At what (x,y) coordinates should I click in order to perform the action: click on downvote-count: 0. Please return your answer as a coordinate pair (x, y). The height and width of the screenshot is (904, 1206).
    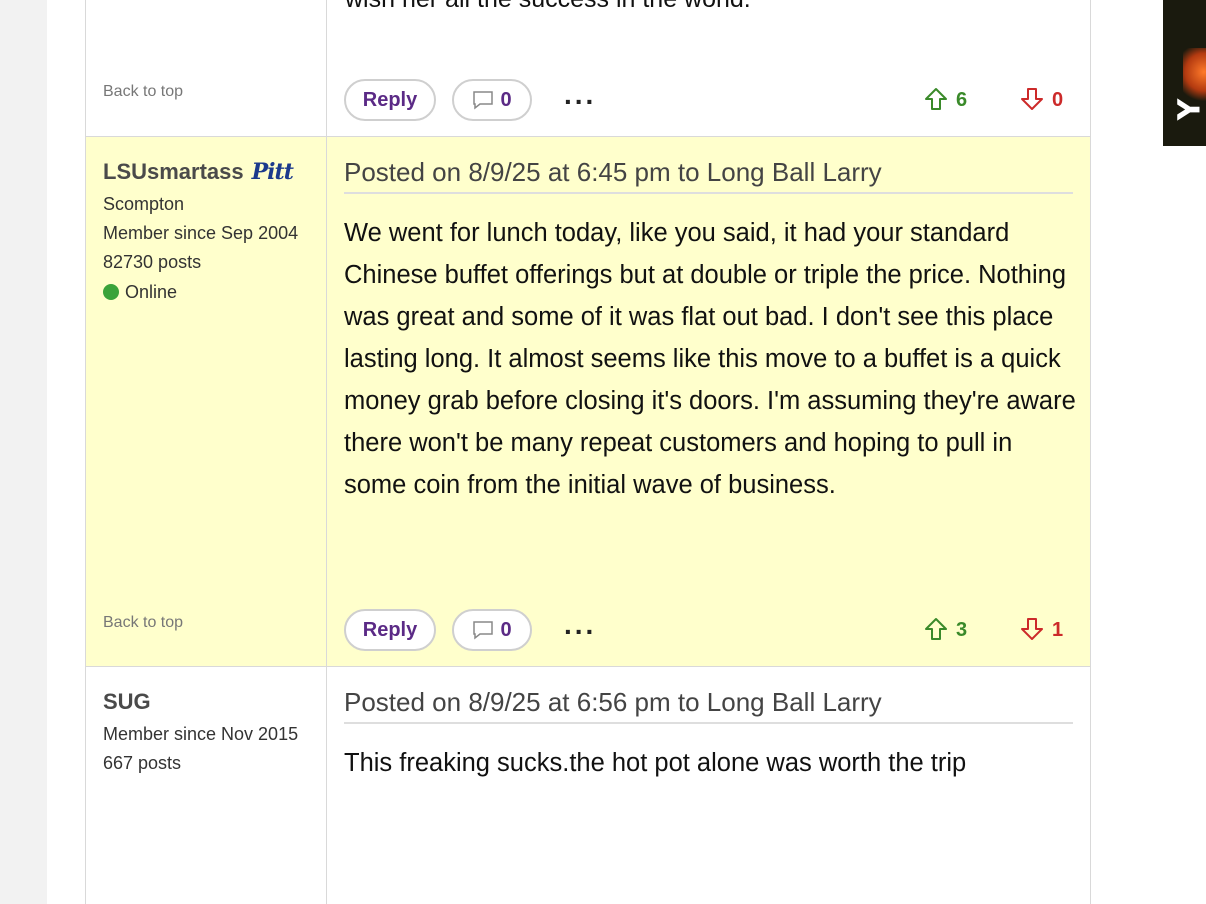
    Looking at the image, I should click on (1058, 100).